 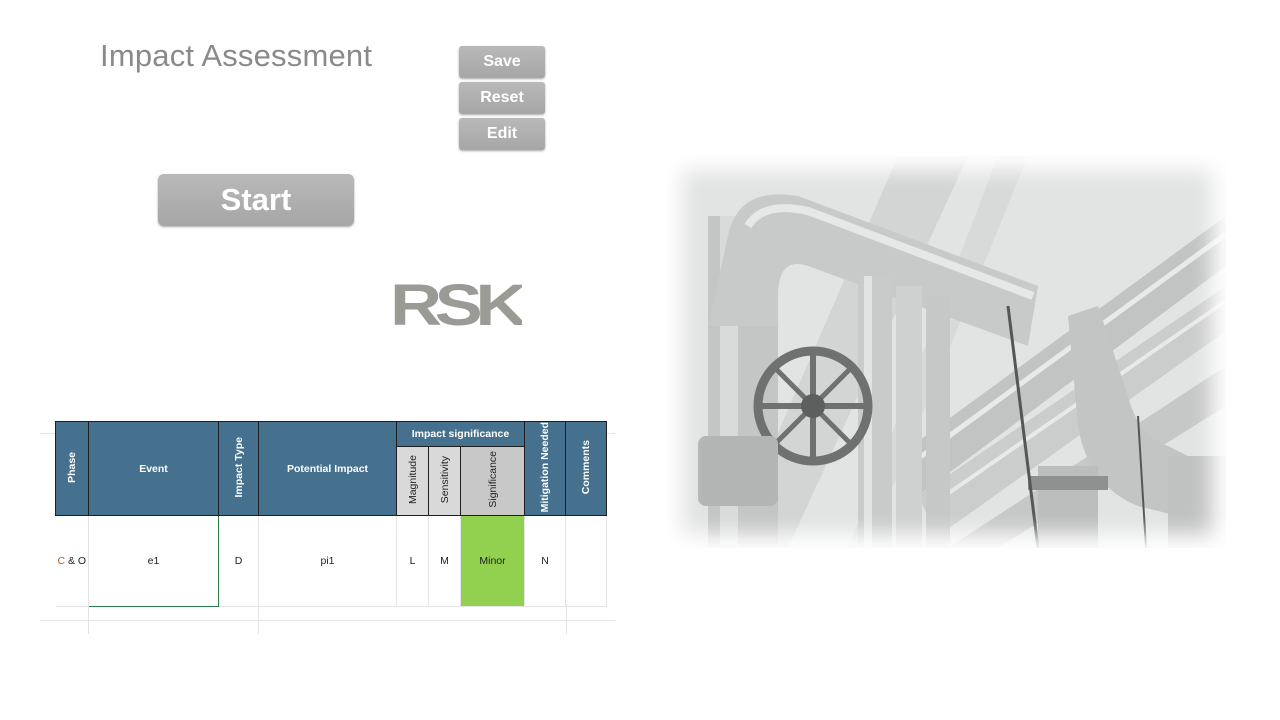 What do you see at coordinates (236, 55) in the screenshot?
I see `page-title: Impact Assessment` at bounding box center [236, 55].